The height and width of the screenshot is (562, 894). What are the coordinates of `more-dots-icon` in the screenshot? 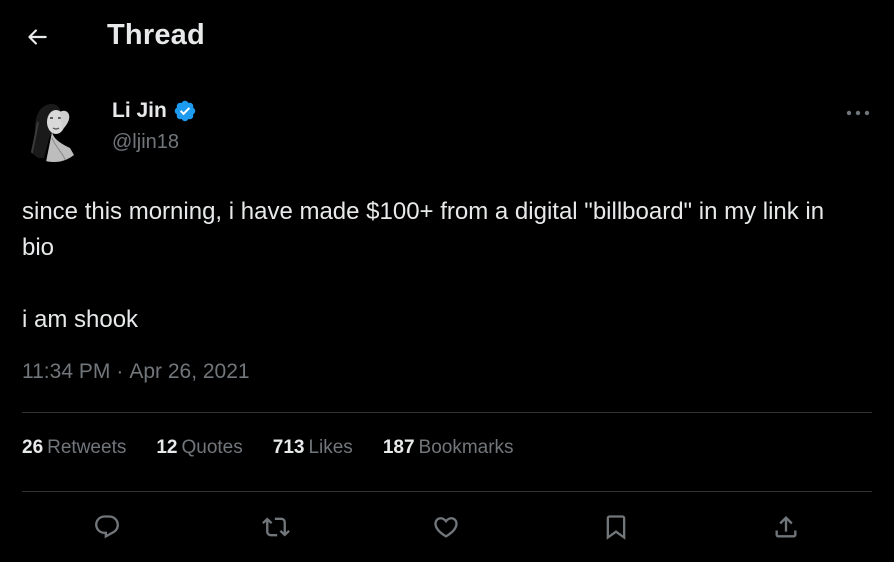 It's located at (858, 113).